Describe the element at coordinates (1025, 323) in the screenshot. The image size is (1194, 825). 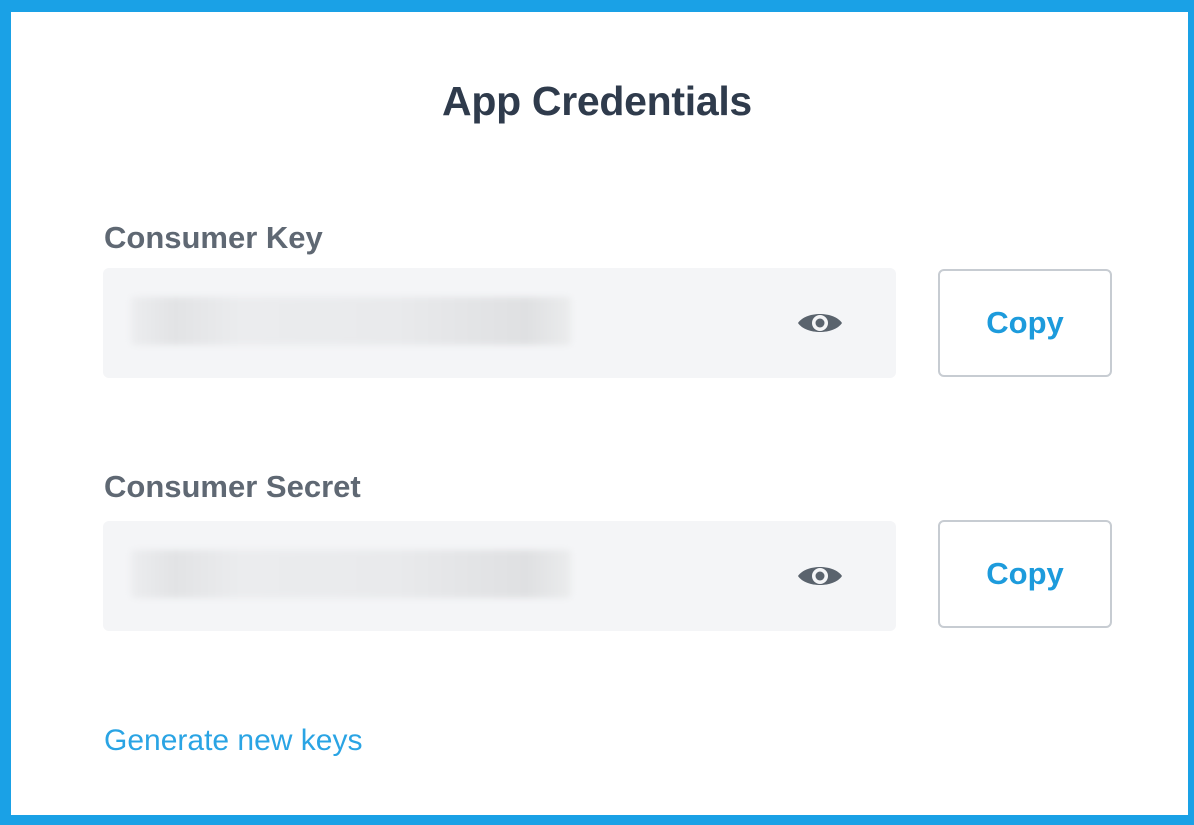
I see `copy-consumer-key-button: Copy` at that location.